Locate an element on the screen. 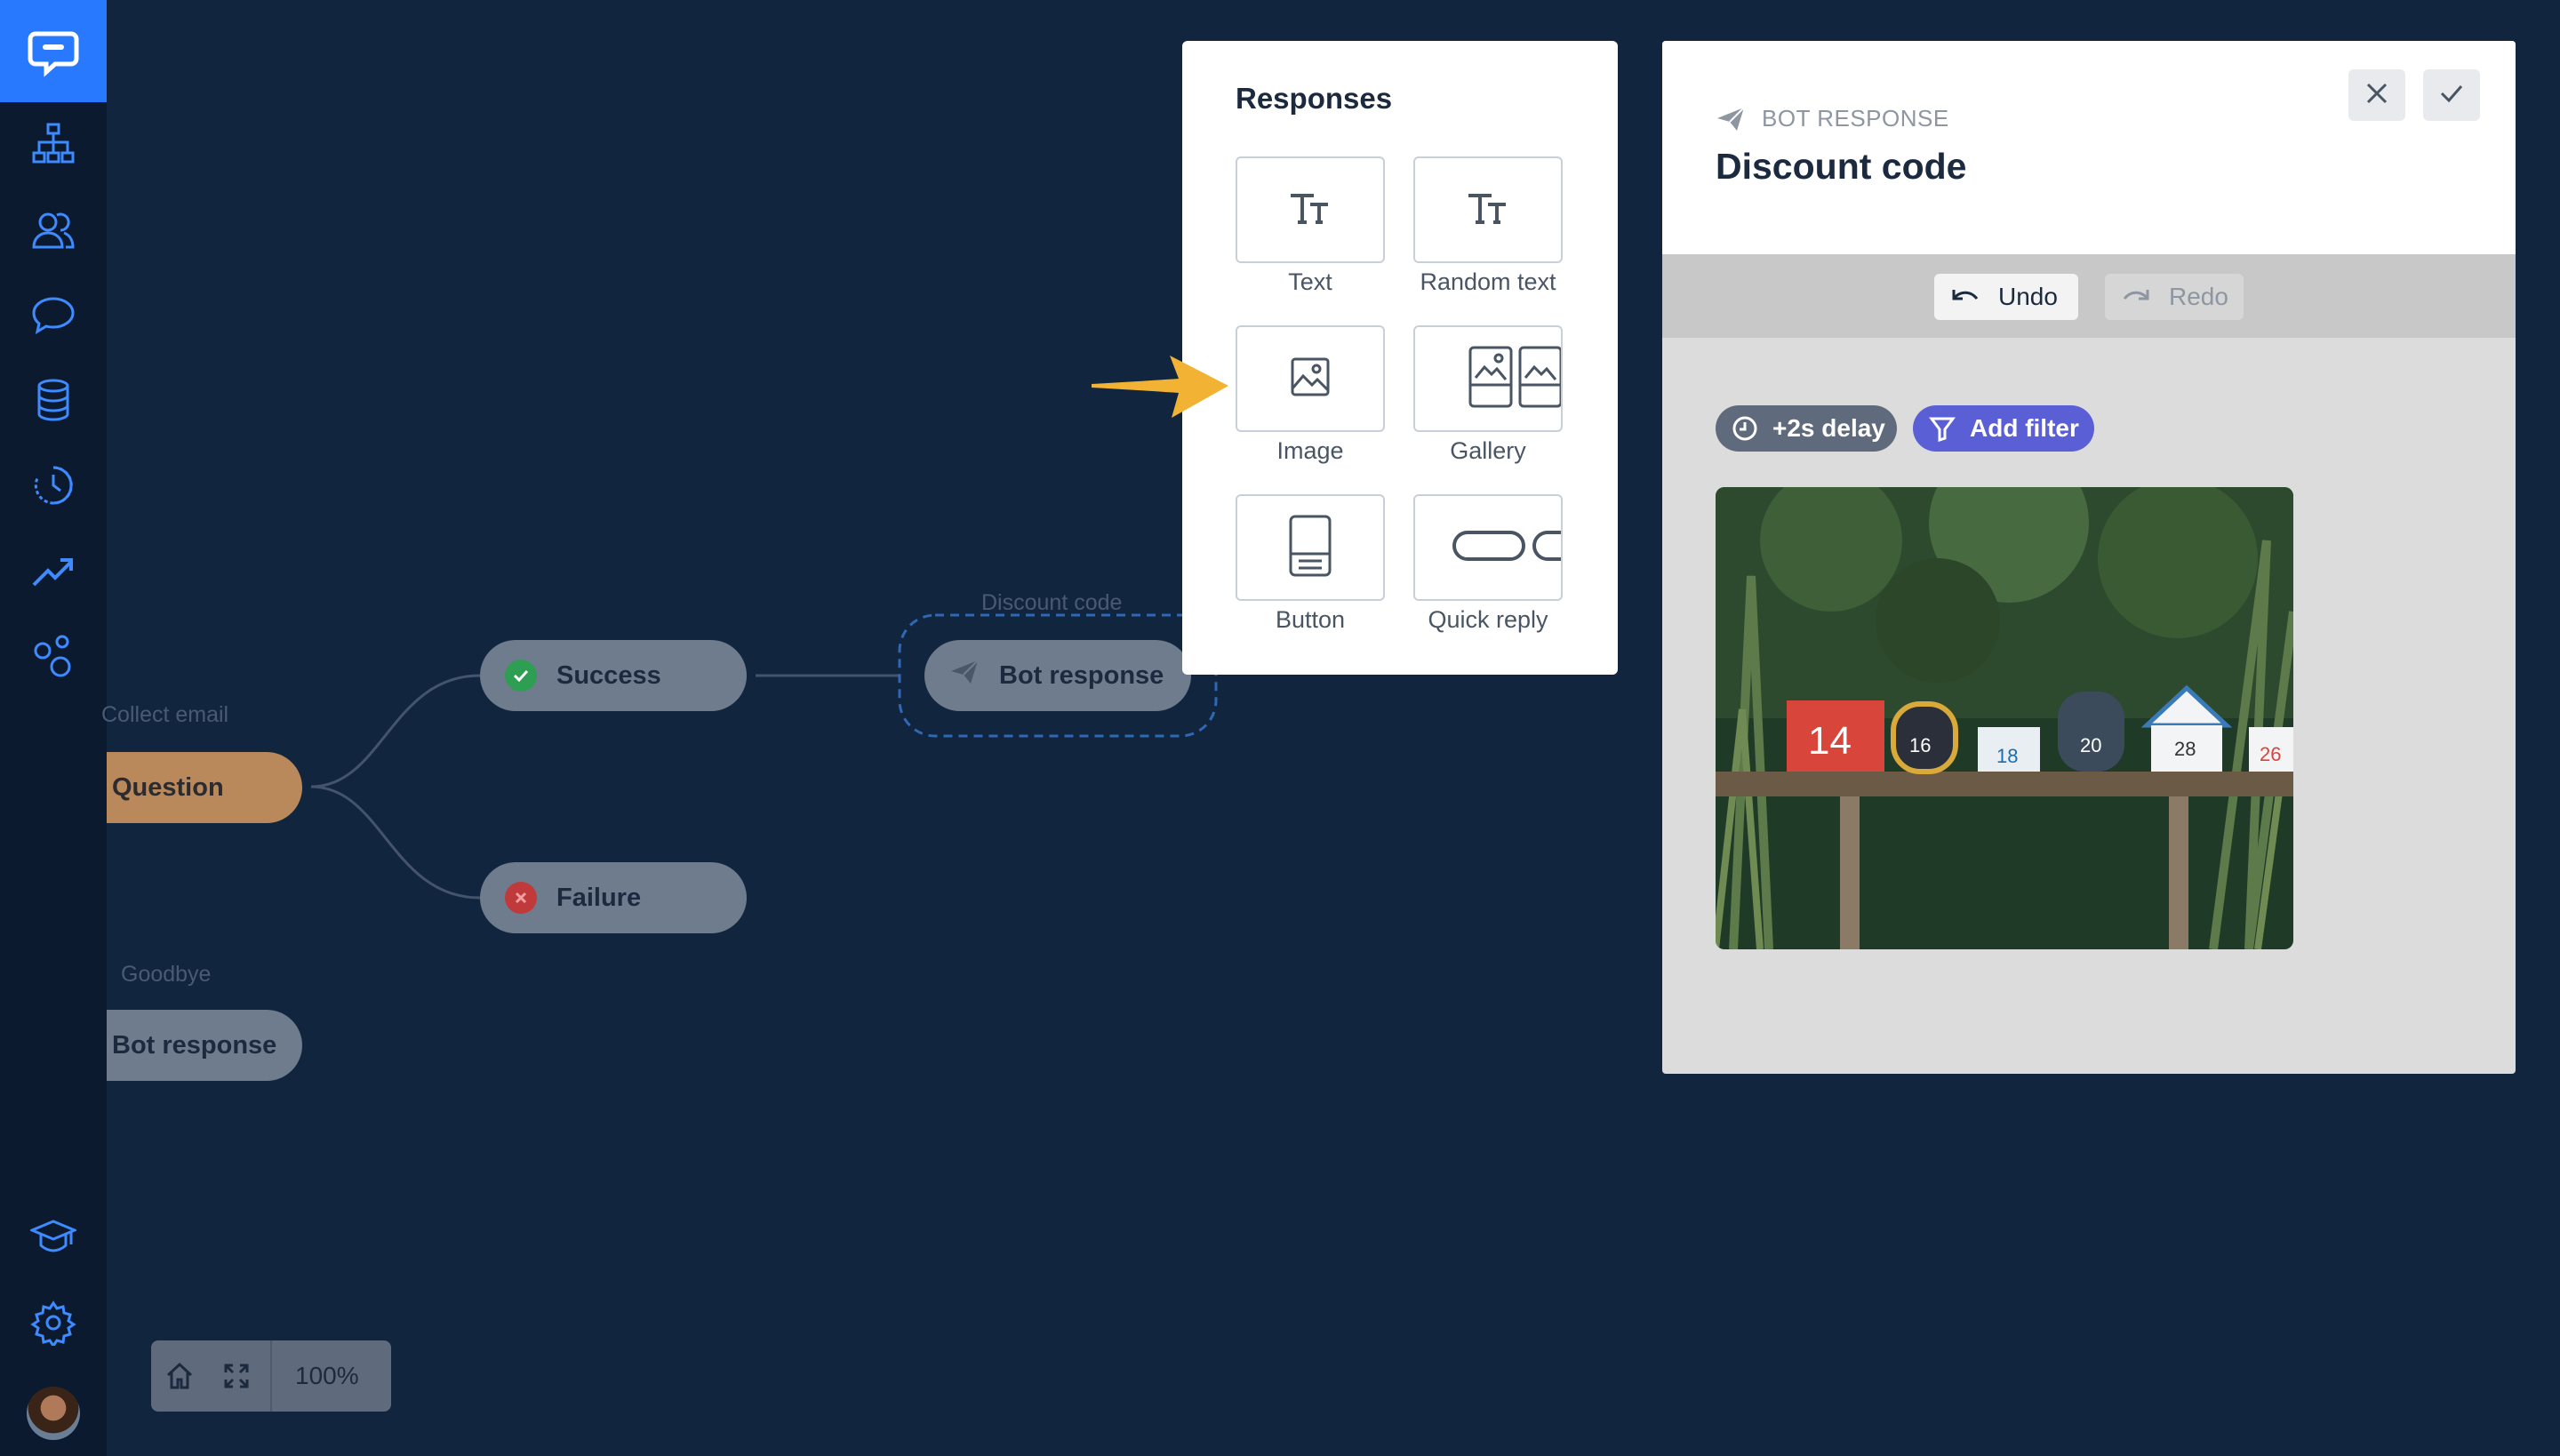 This screenshot has height=1456, width=2560. node-failure: Failure is located at coordinates (613, 897).